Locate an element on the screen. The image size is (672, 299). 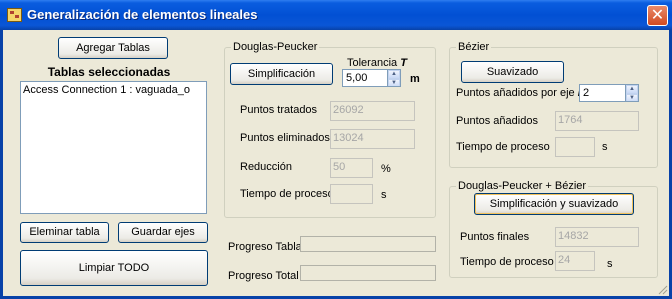
combined-time-field: 24 is located at coordinates (575, 261).